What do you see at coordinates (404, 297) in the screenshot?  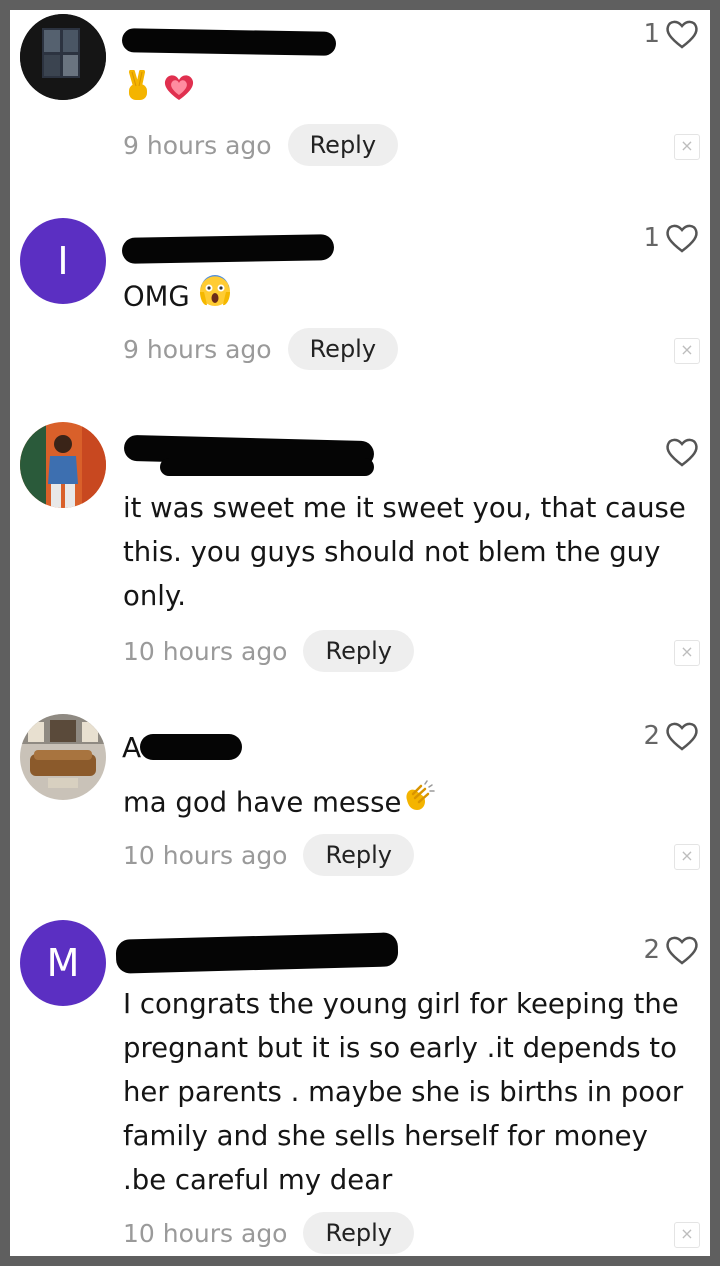 I see `comment-text: OMG` at bounding box center [404, 297].